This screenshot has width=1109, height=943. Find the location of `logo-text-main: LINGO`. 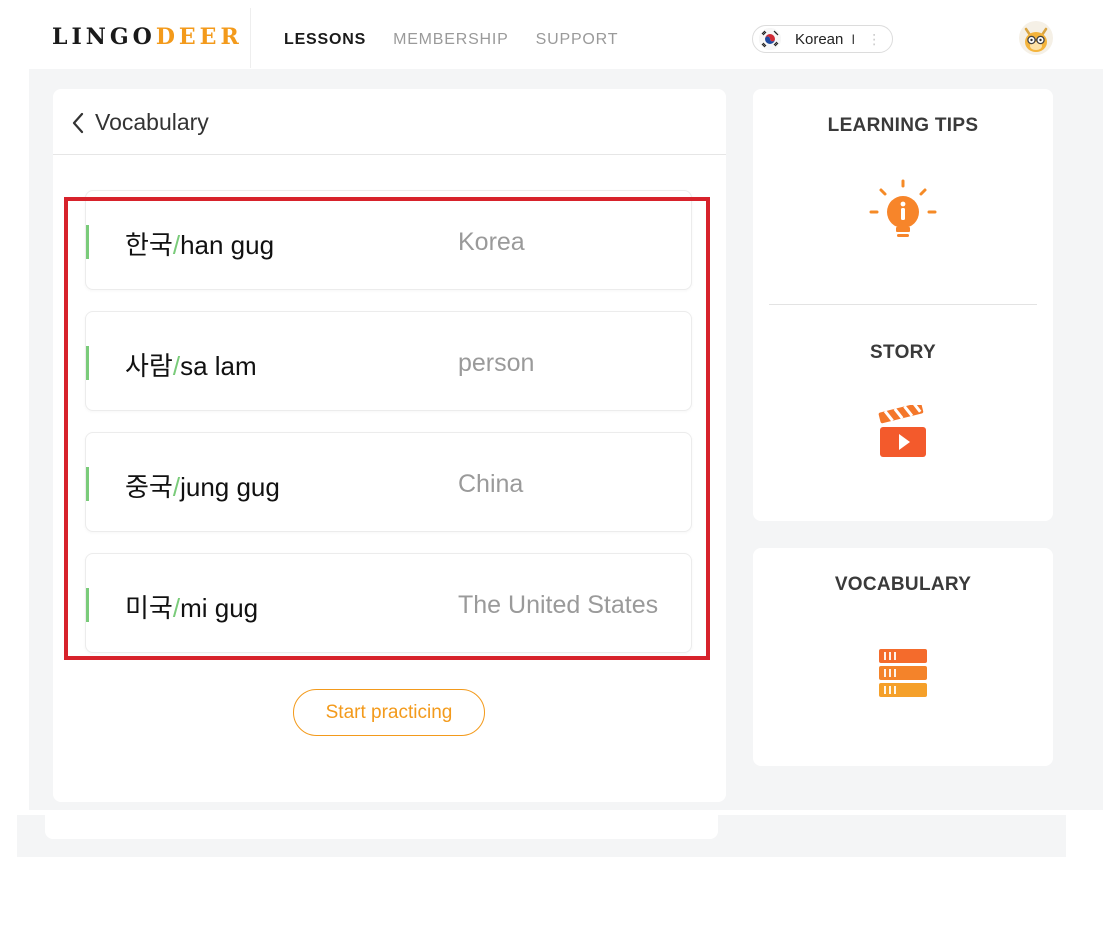

logo-text-main: LINGO is located at coordinates (104, 37).